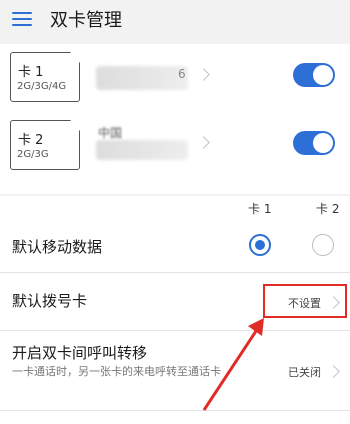 The image size is (350, 424). What do you see at coordinates (22, 18) in the screenshot?
I see `menu-icon` at bounding box center [22, 18].